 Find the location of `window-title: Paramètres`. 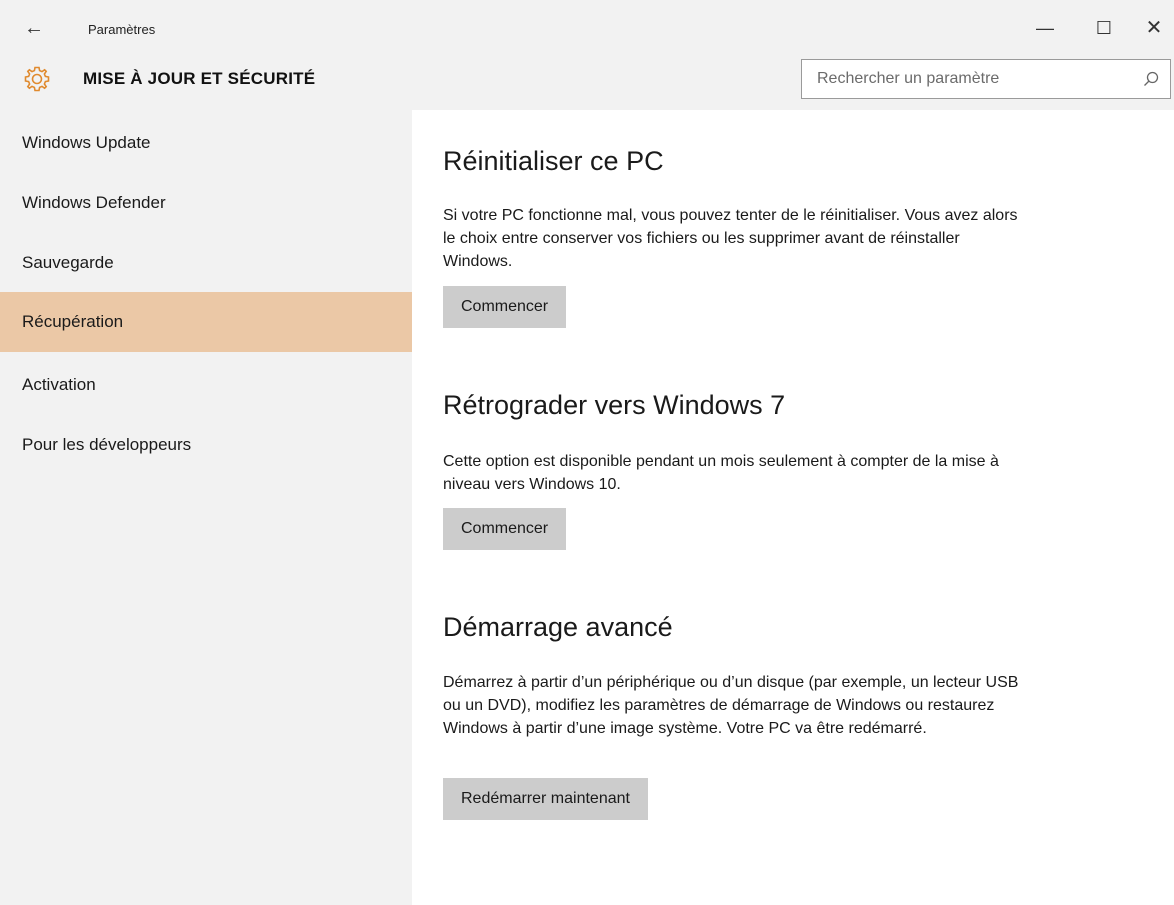

window-title: Paramètres is located at coordinates (122, 29).